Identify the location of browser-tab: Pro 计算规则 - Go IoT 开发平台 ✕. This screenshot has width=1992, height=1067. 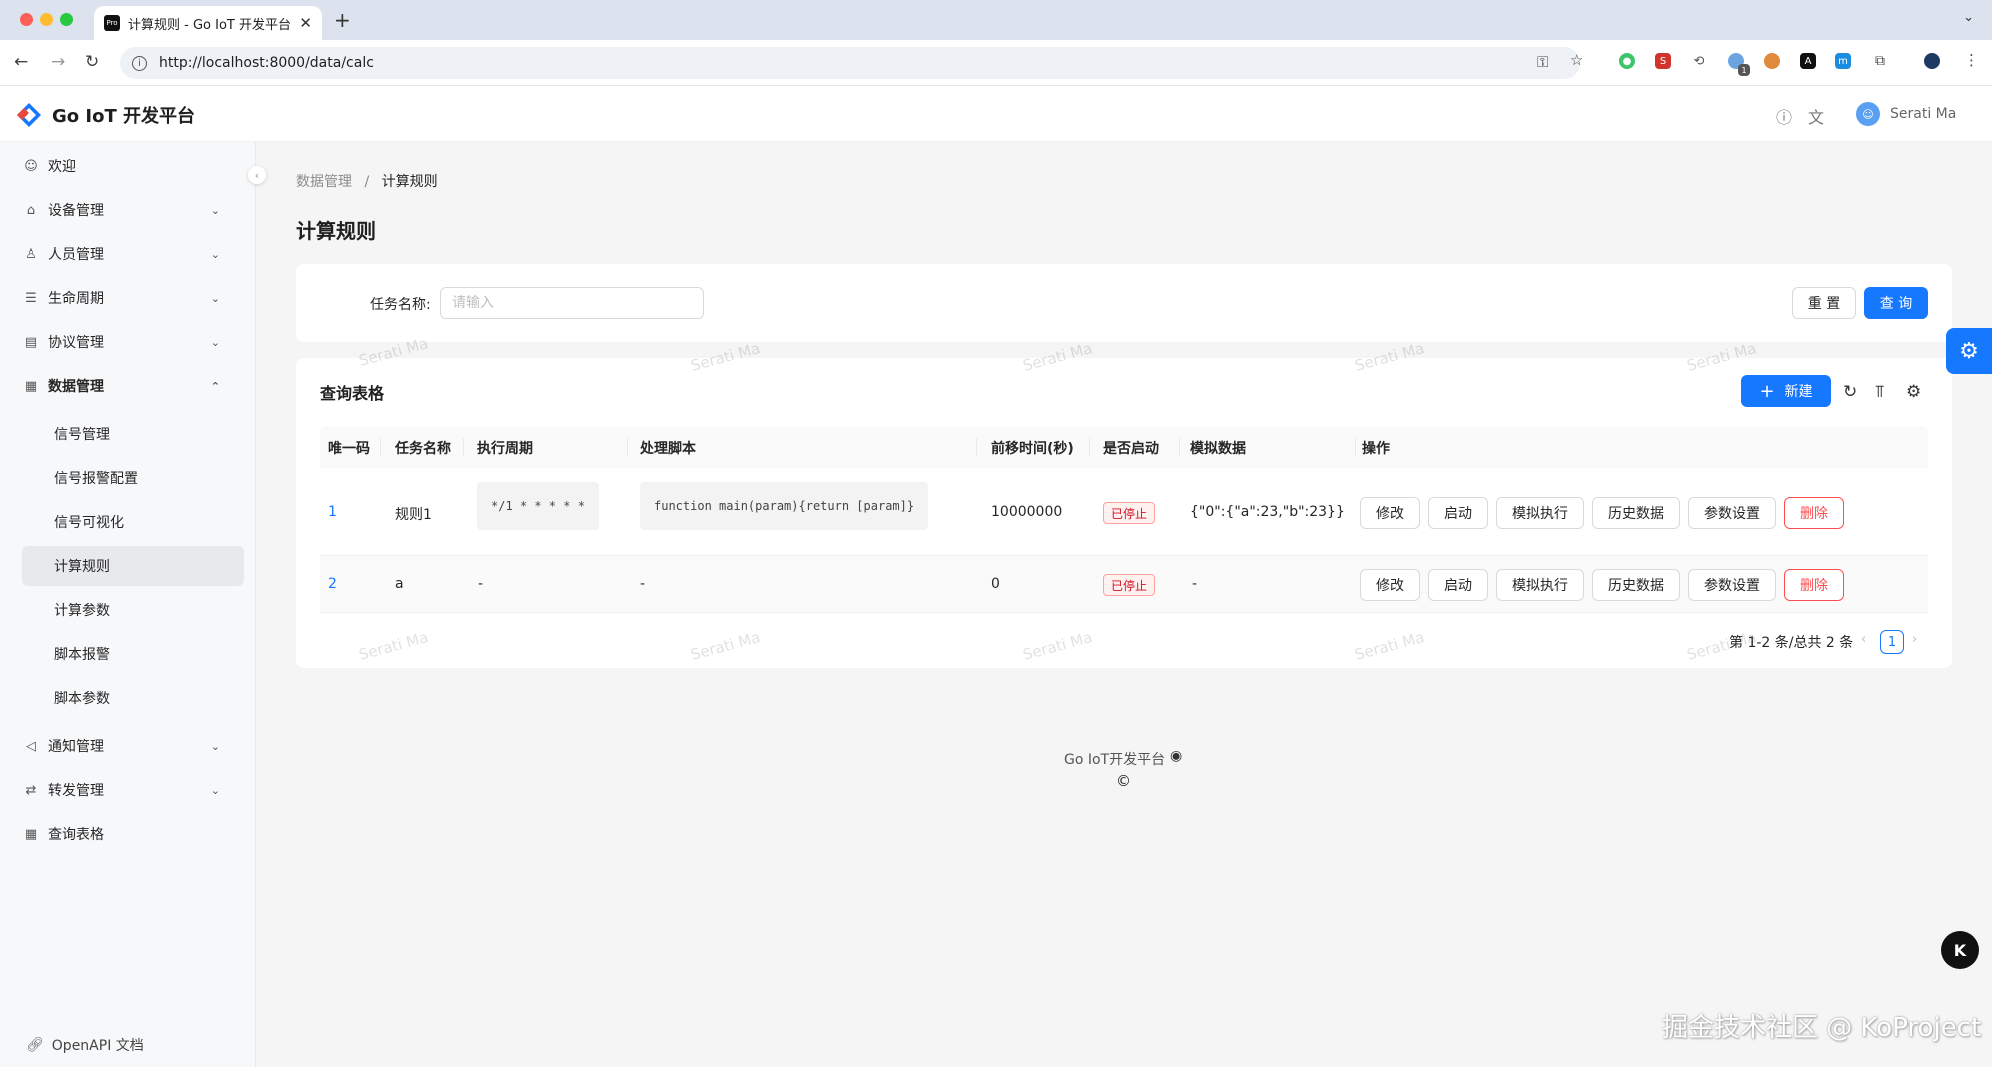
(208, 23).